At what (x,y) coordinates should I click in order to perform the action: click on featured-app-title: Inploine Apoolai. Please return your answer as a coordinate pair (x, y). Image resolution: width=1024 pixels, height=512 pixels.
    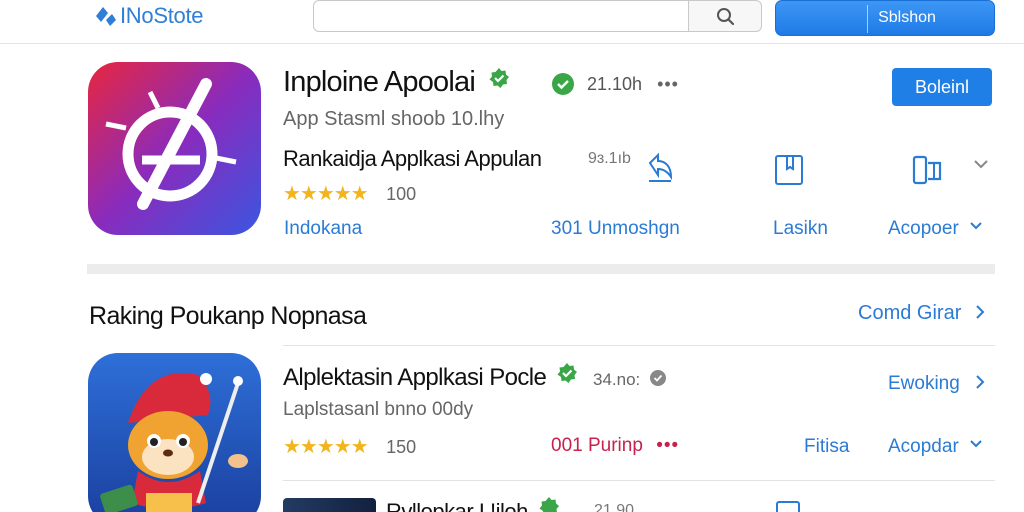
    Looking at the image, I should click on (396, 82).